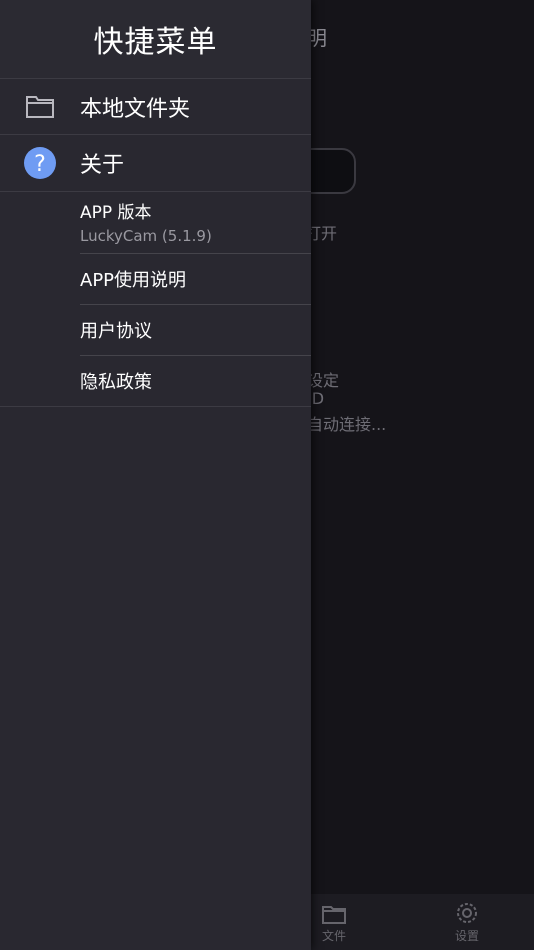 The height and width of the screenshot is (950, 534). What do you see at coordinates (102, 165) in the screenshot?
I see `menu-item-label: 关于` at bounding box center [102, 165].